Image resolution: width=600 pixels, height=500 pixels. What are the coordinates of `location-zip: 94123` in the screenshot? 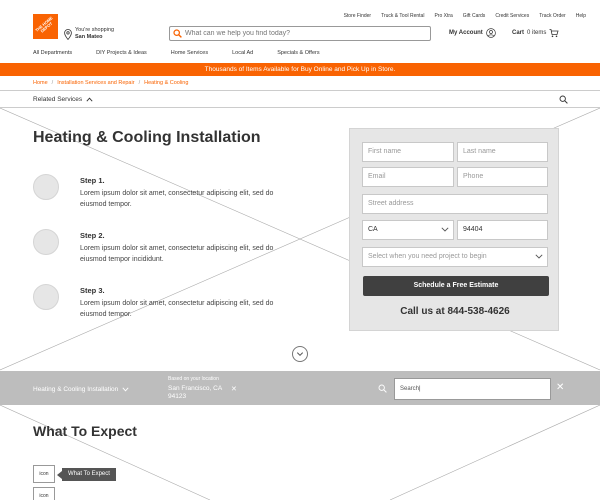 It's located at (177, 396).